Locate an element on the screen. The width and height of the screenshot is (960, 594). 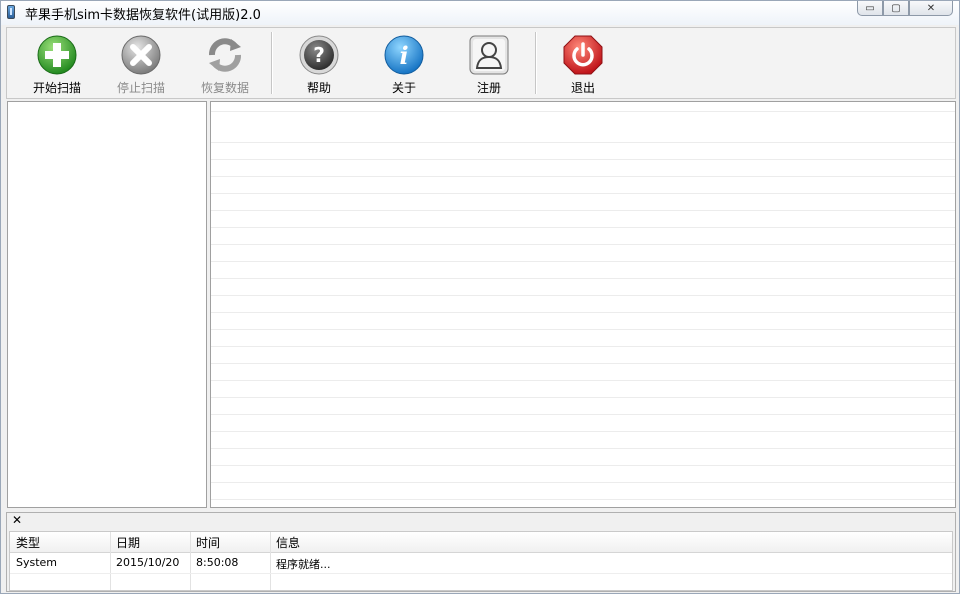
power-icon is located at coordinates (583, 55).